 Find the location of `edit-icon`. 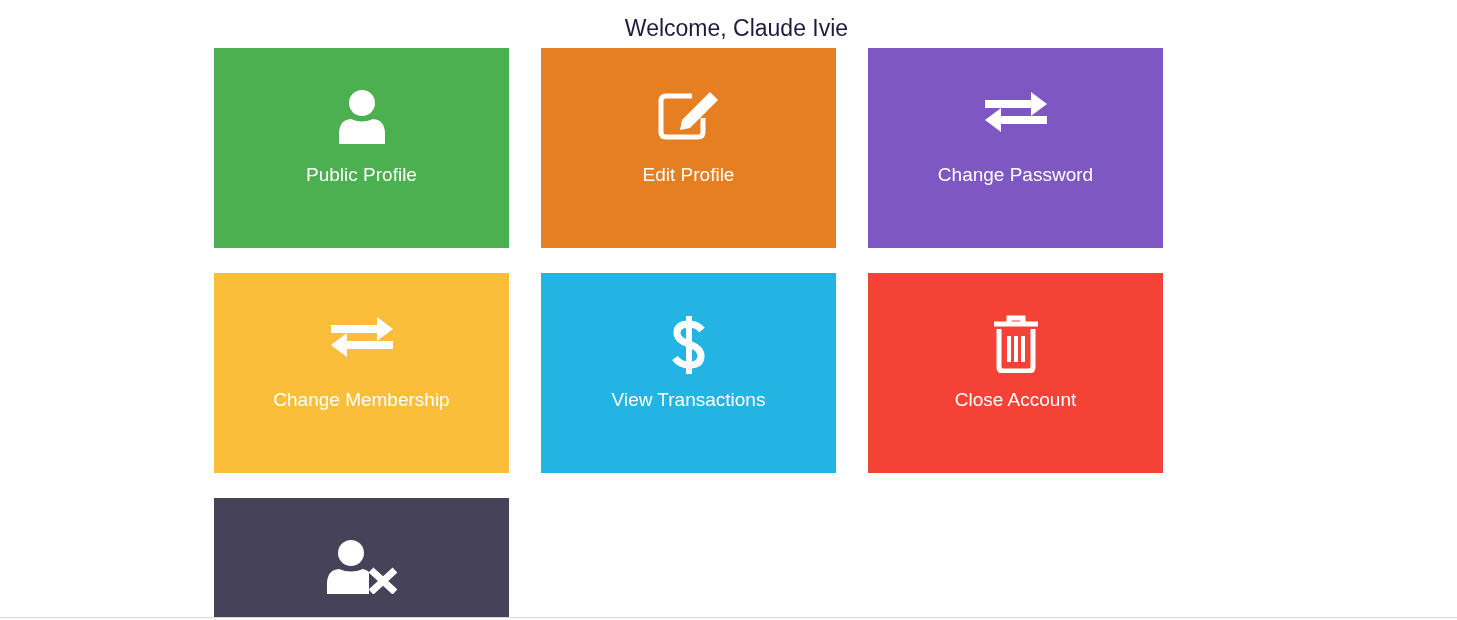

edit-icon is located at coordinates (688, 115).